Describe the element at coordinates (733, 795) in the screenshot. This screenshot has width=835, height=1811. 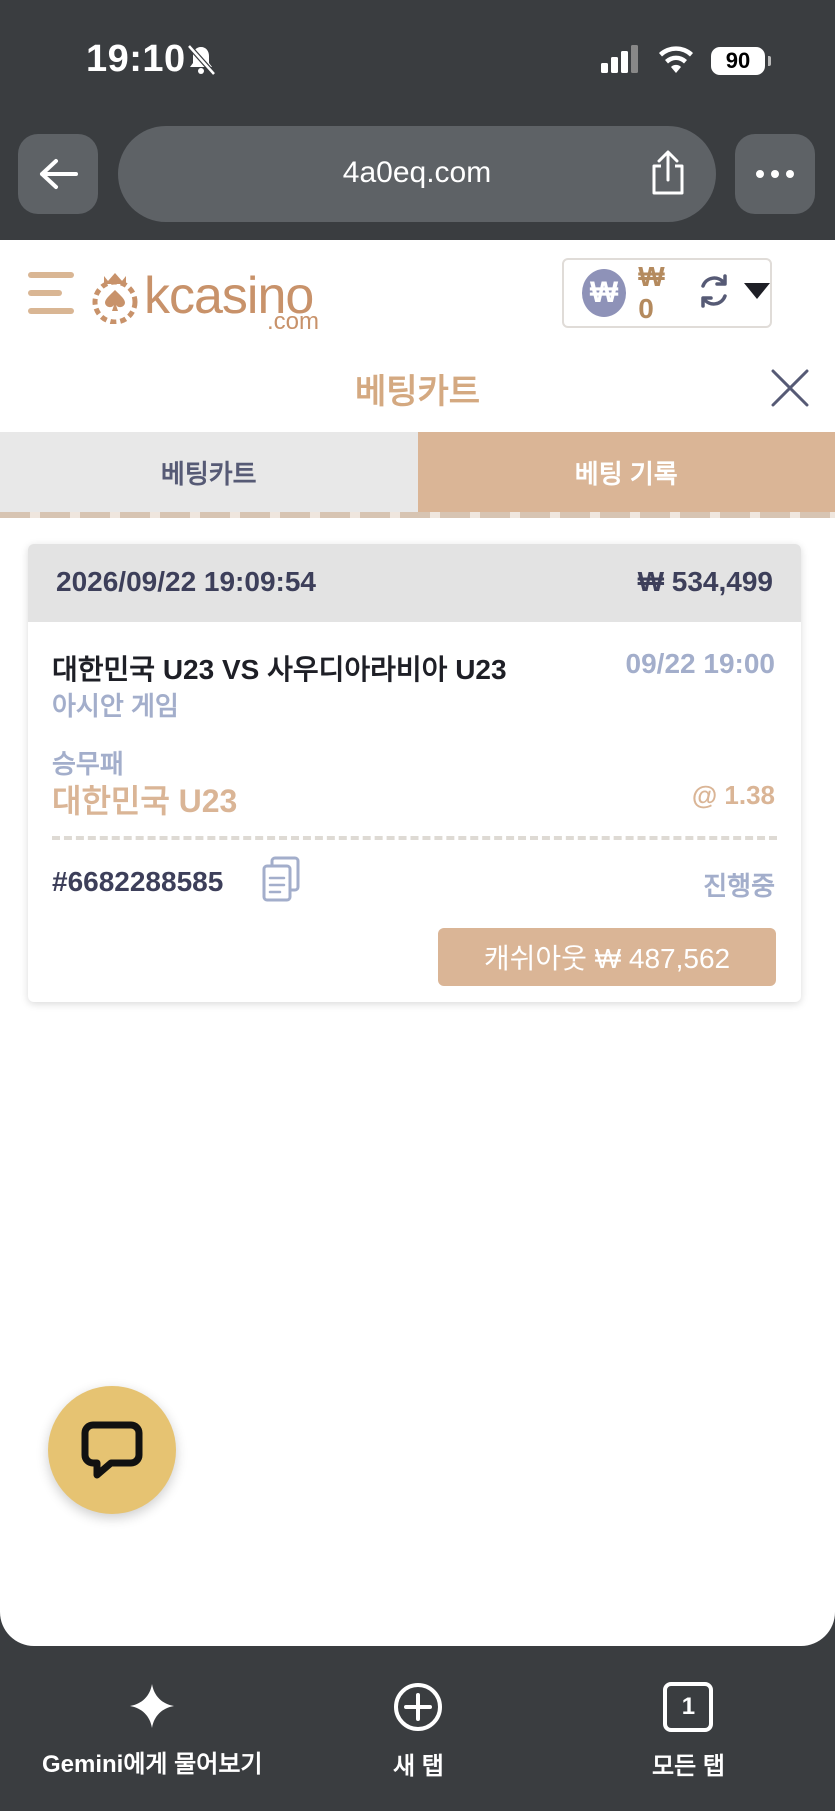
I see `bet-odds: @ 1.38` at that location.